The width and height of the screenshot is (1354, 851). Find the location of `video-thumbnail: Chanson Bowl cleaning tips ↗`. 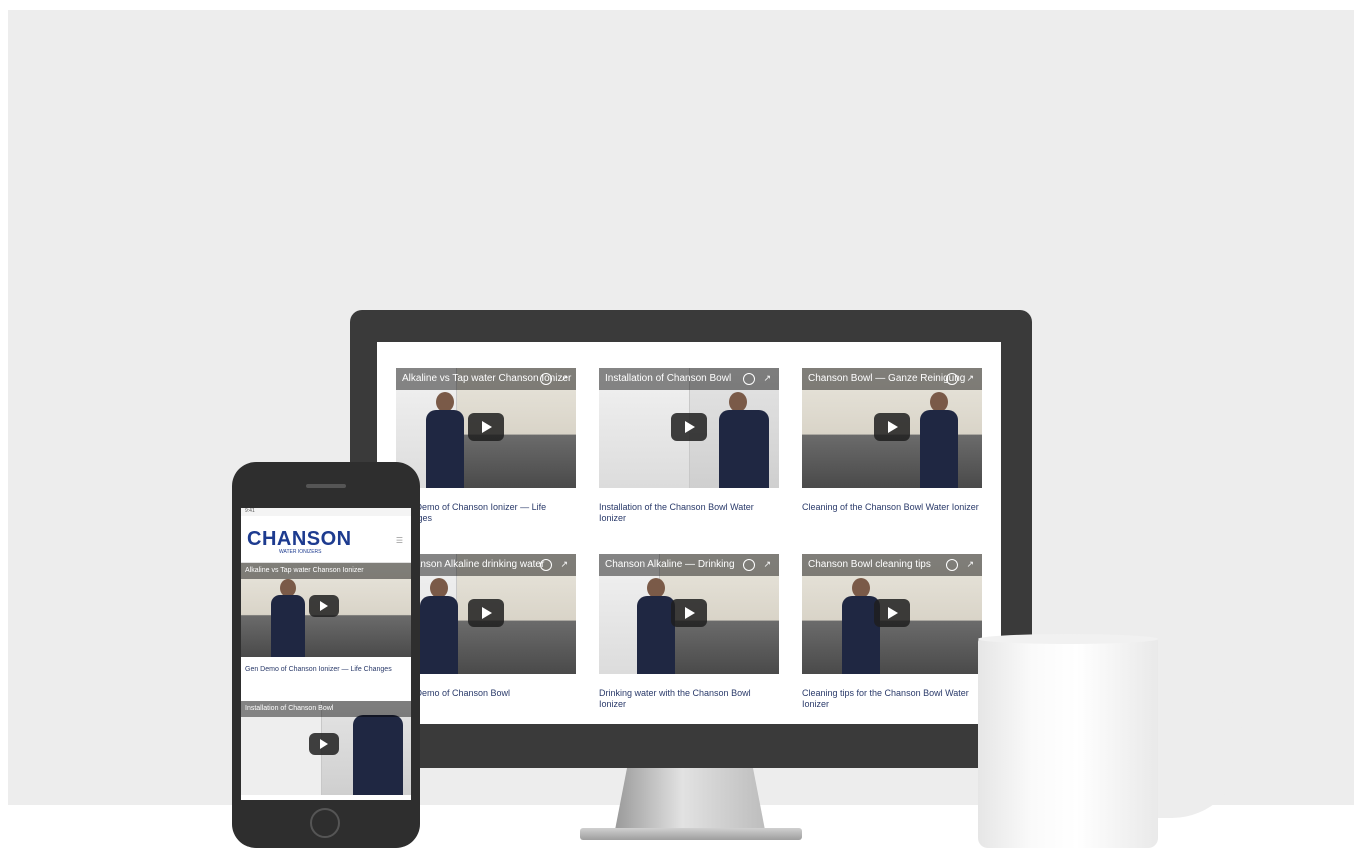

video-thumbnail: Chanson Bowl cleaning tips ↗ is located at coordinates (892, 614).